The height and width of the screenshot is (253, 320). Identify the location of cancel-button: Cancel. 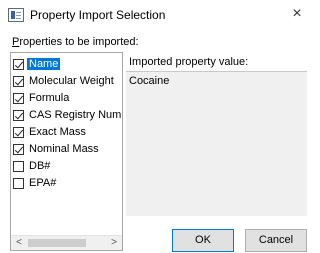
(276, 240).